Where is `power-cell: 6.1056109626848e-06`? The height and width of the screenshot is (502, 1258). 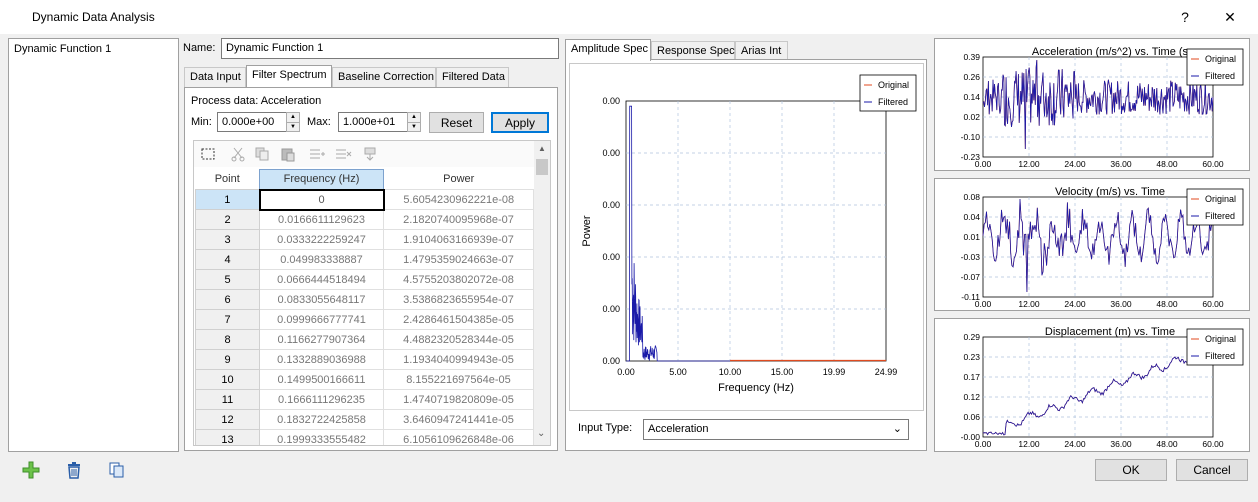
power-cell: 6.1056109626848e-06 is located at coordinates (458, 437).